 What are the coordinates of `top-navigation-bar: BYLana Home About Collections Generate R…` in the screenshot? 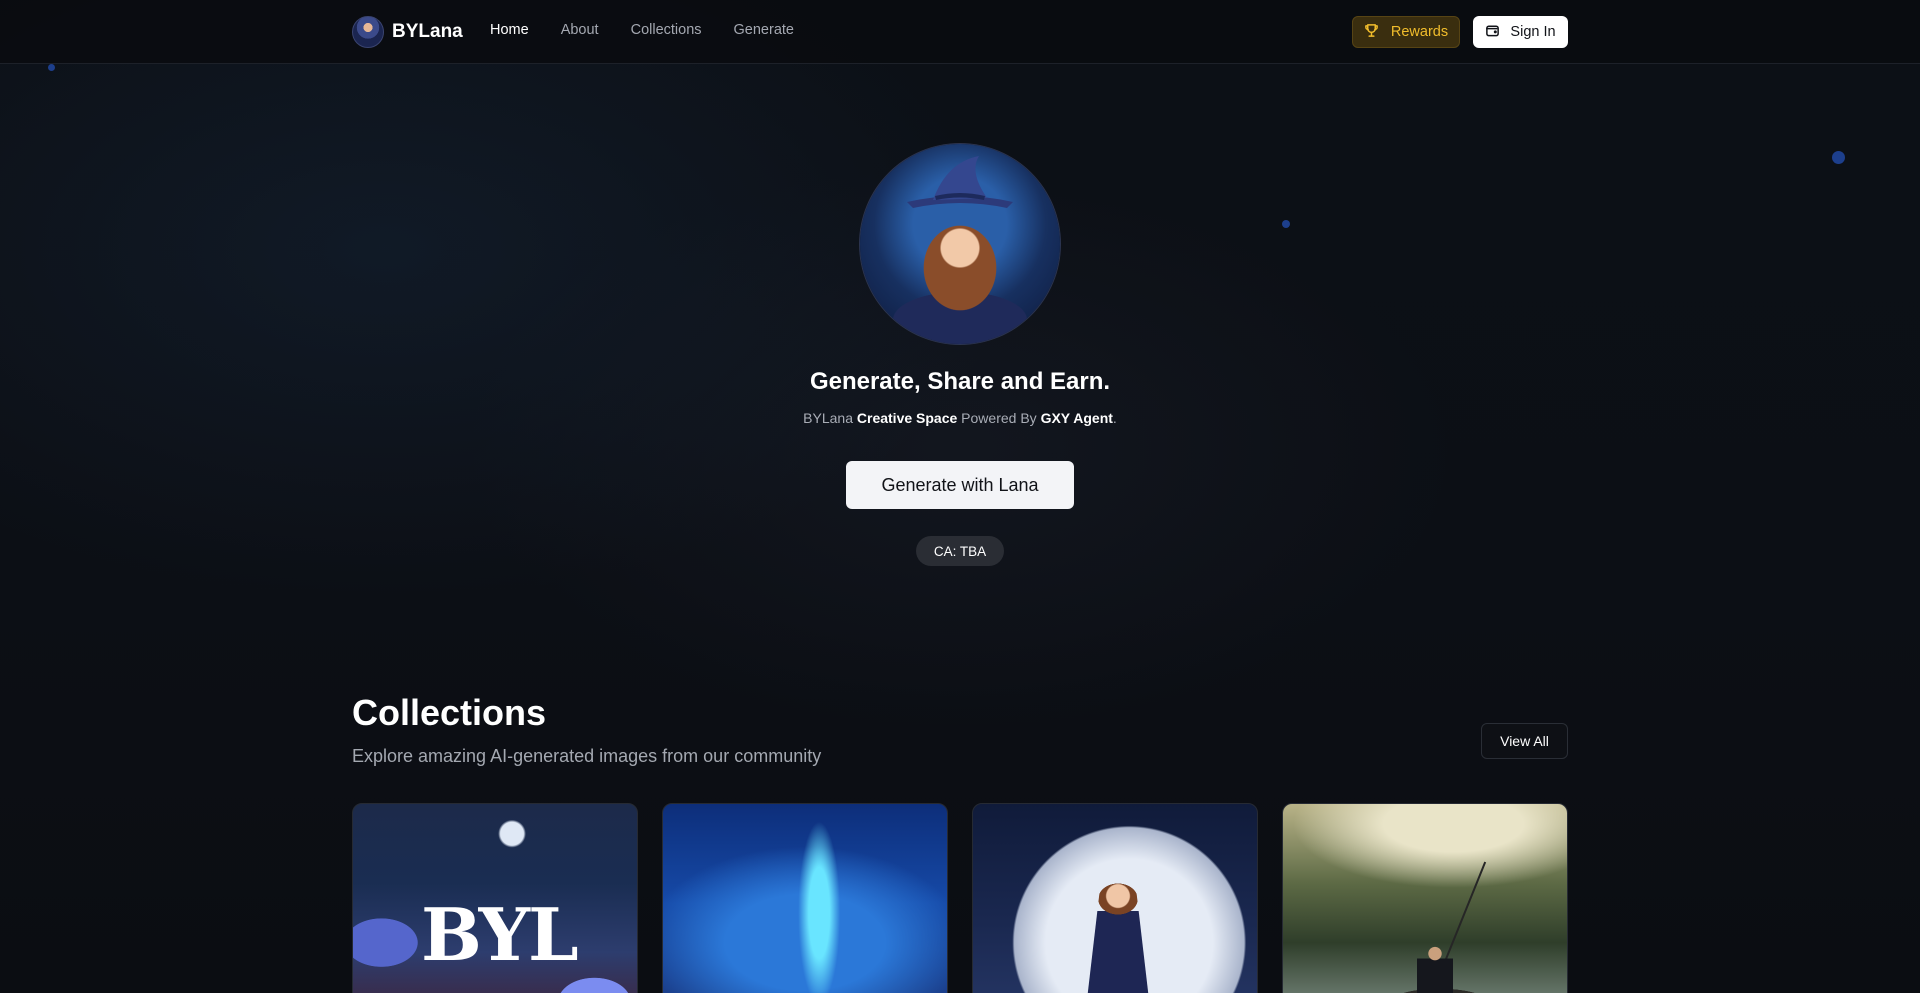 It's located at (960, 32).